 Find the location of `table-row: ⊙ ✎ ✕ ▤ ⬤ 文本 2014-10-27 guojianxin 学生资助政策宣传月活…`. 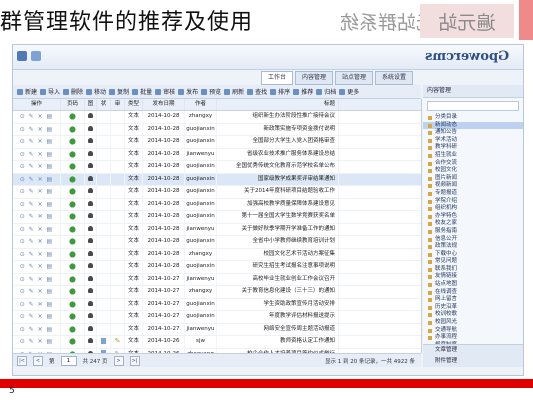

table-row: ⊙ ✎ ✕ ▤ ⬤ 文本 2014-10-27 guojianxin 学生资助政策宣传月活… is located at coordinates (217, 304).